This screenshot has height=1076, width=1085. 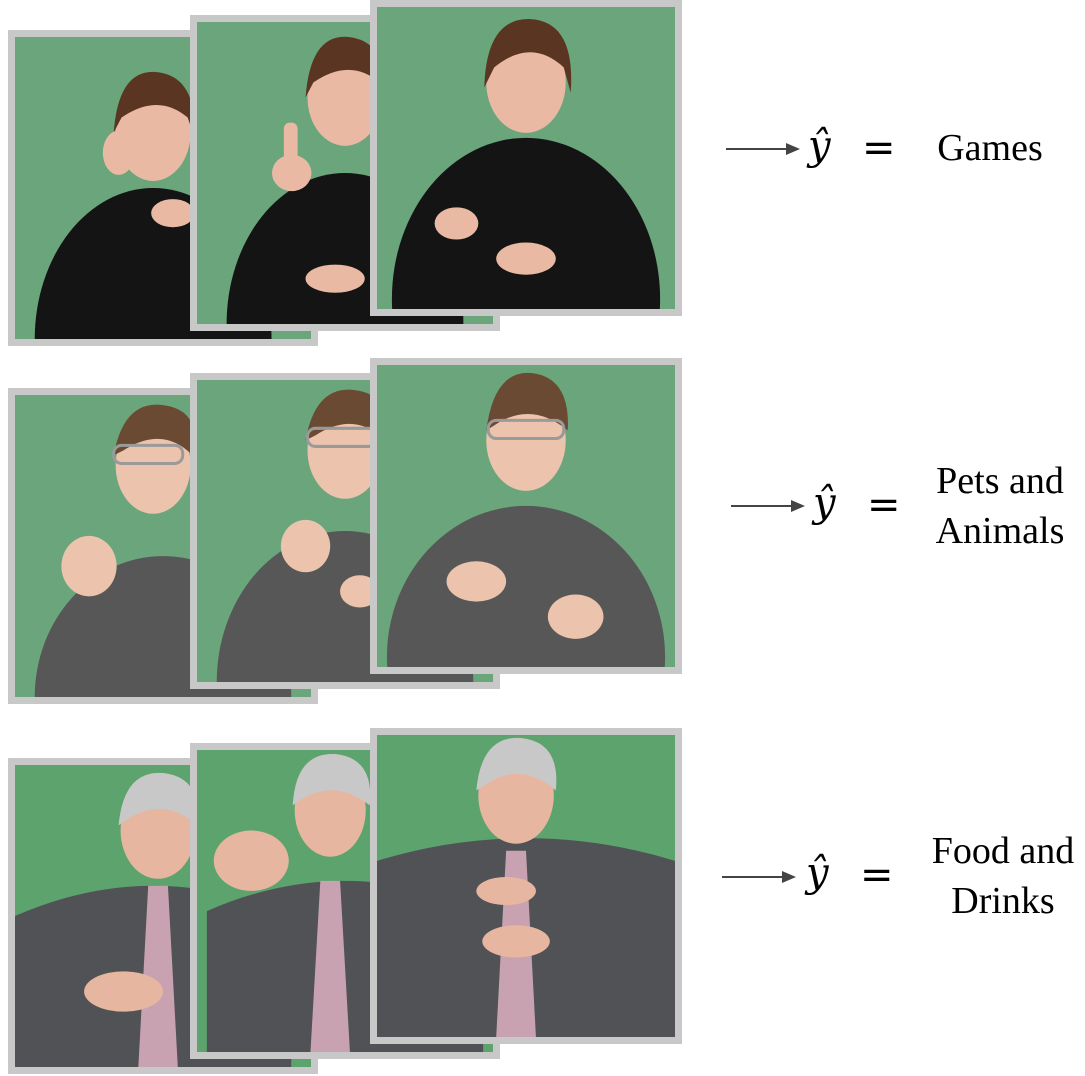 I want to click on prediction-food-and-drinks: ŷ = Food and Drinks, so click(x=900, y=878).